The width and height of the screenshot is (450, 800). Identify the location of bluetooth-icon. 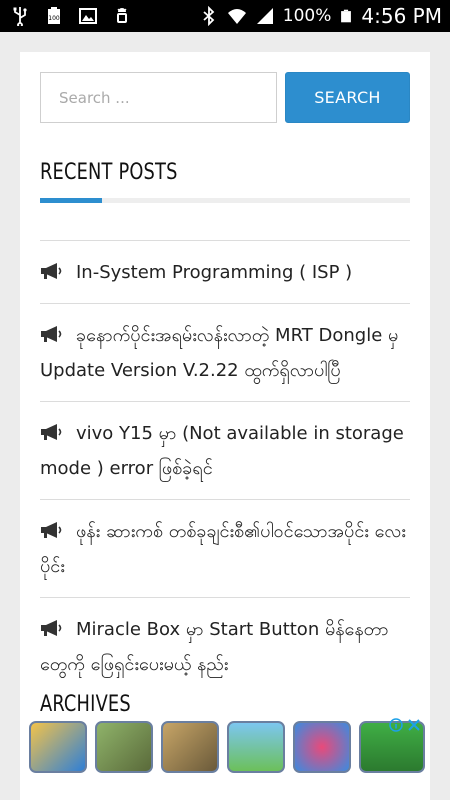
(209, 16).